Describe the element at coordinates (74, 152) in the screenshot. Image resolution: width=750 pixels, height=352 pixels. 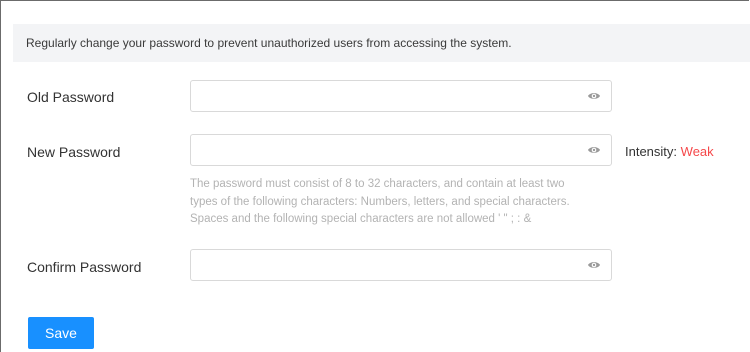
I see `new-password-label: New Password` at that location.